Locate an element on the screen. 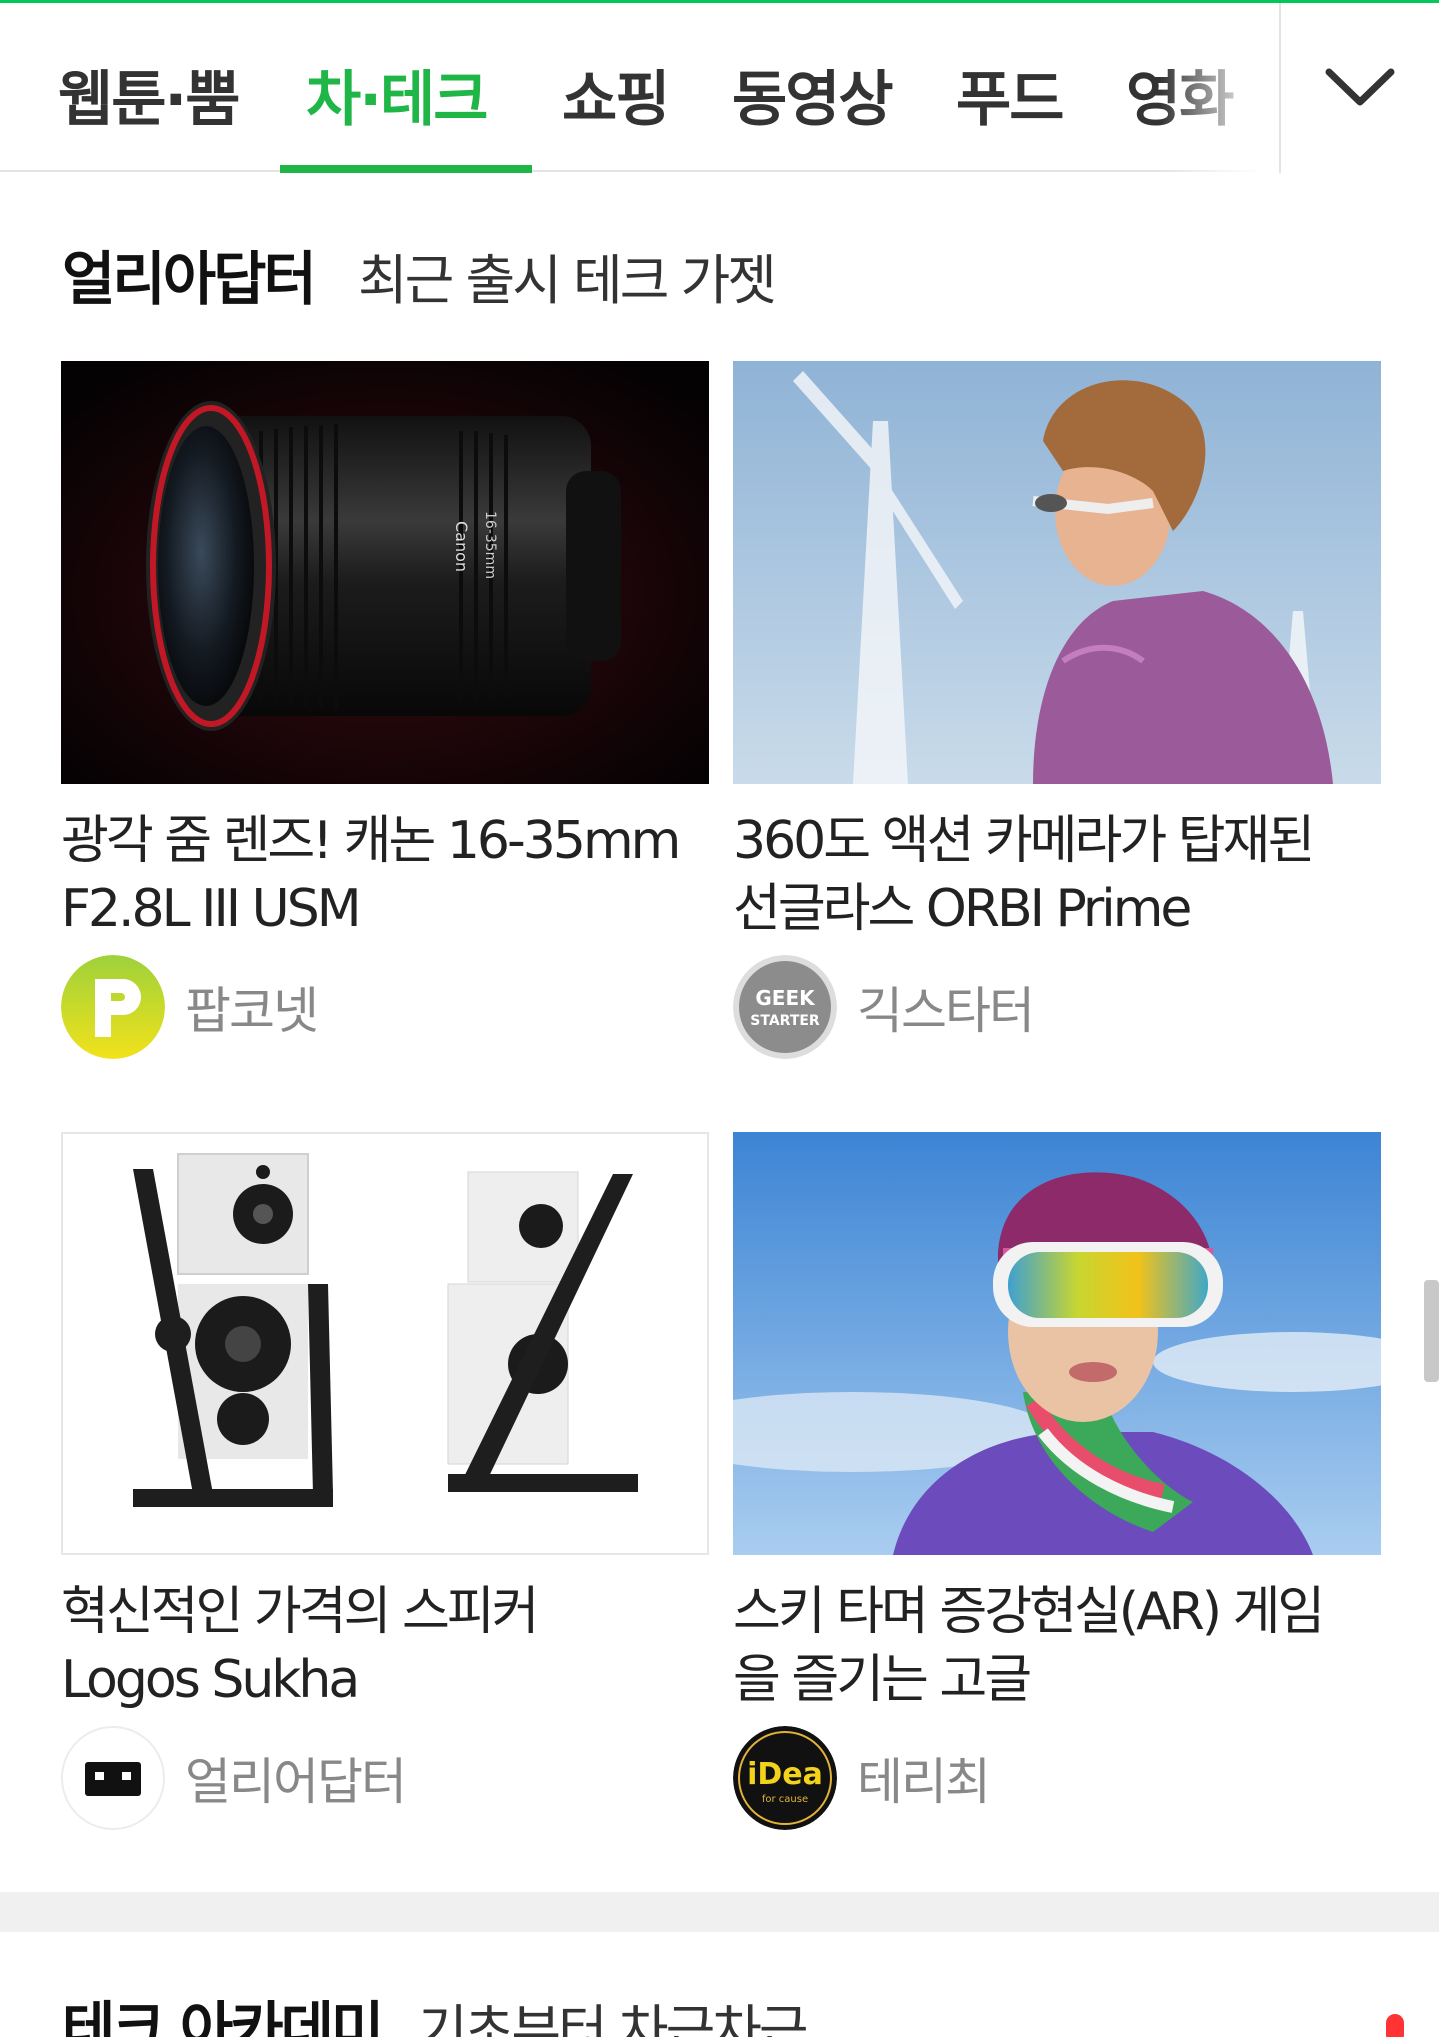 Image resolution: width=1439 pixels, height=2037 pixels. category-nav-bar: 웹툰·뿜 차·테크 쇼핑 동영상 푸드 영화 is located at coordinates (719, 86).